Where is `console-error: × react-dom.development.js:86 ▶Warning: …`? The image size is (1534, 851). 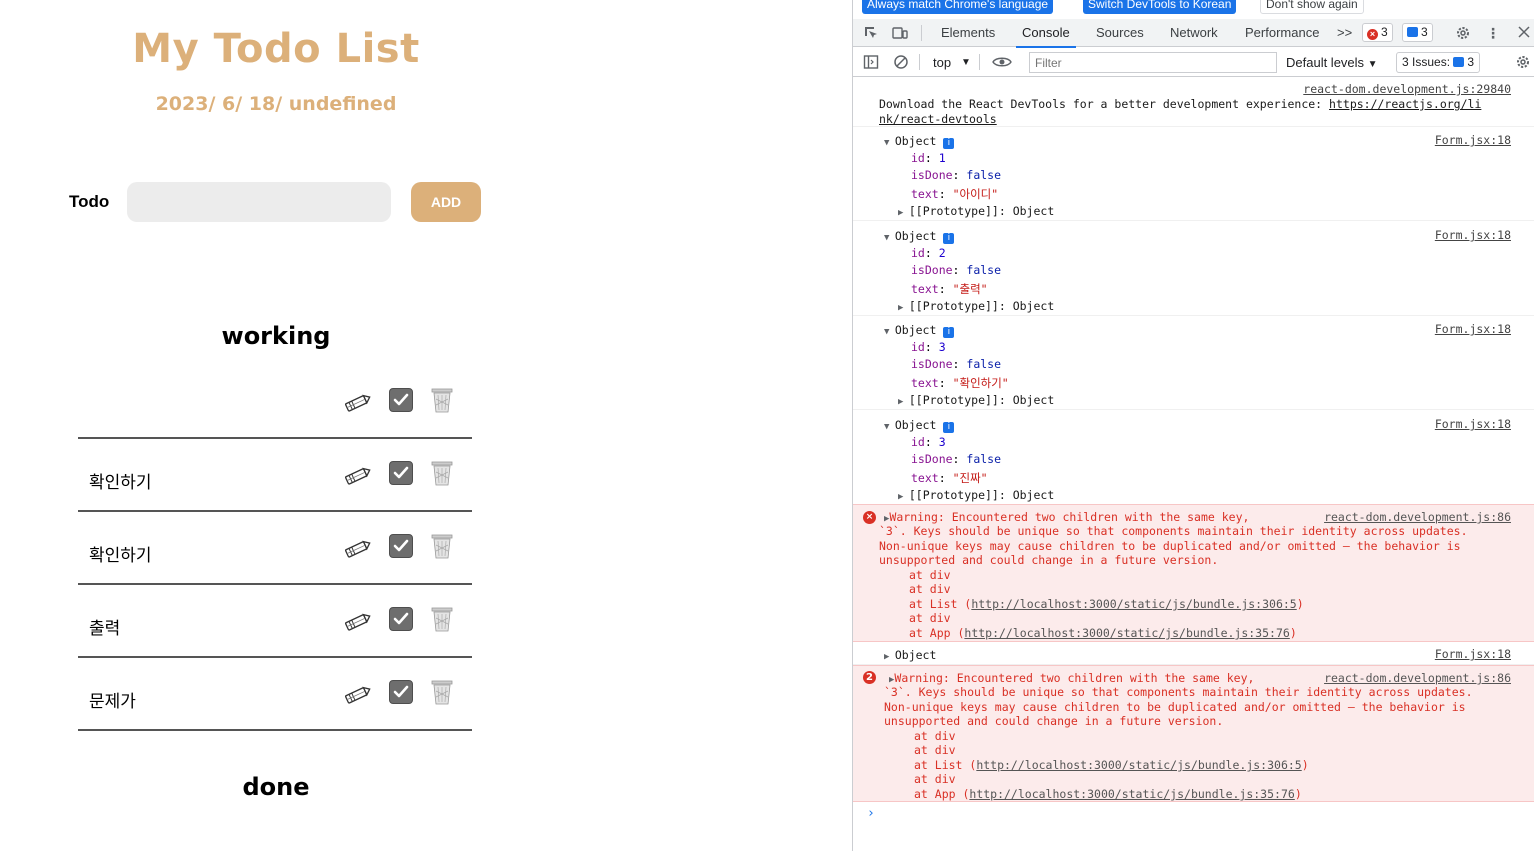 console-error: × react-dom.development.js:86 ▶Warning: … is located at coordinates (1193, 573).